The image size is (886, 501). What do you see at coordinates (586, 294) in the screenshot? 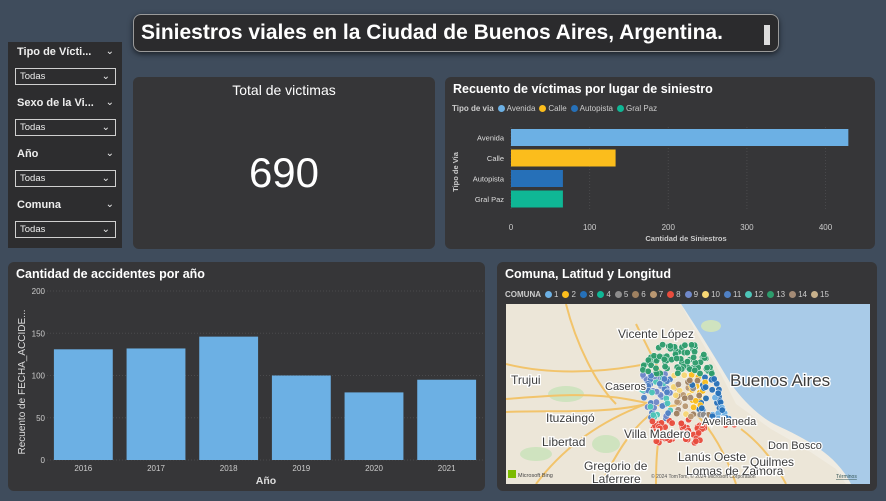
I see `legend-comuna-item: 3` at bounding box center [586, 294].